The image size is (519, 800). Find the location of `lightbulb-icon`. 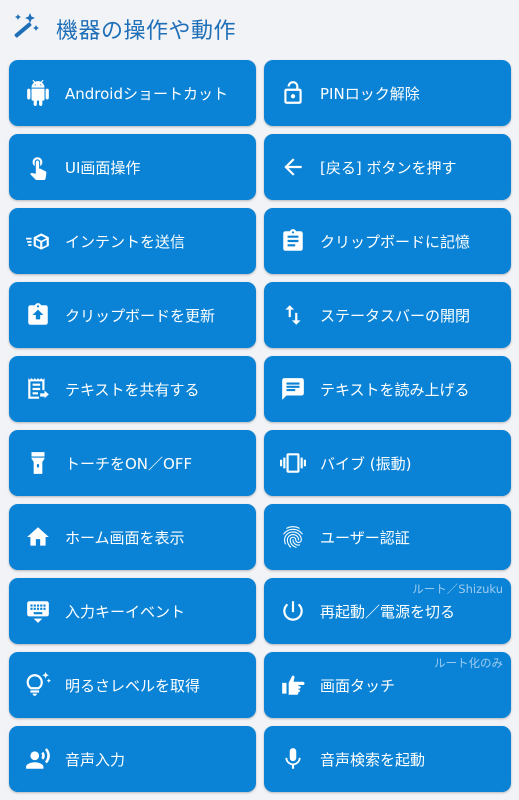

lightbulb-icon is located at coordinates (38, 685).